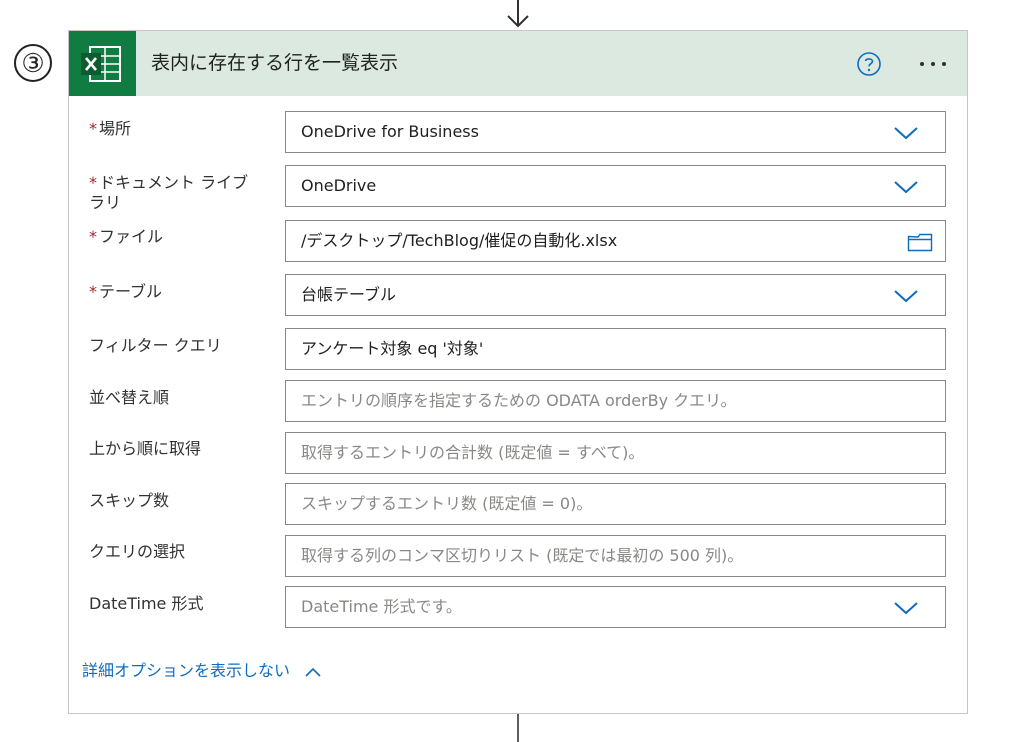 The image size is (1028, 742). I want to click on location-label: * 場所, so click(110, 128).